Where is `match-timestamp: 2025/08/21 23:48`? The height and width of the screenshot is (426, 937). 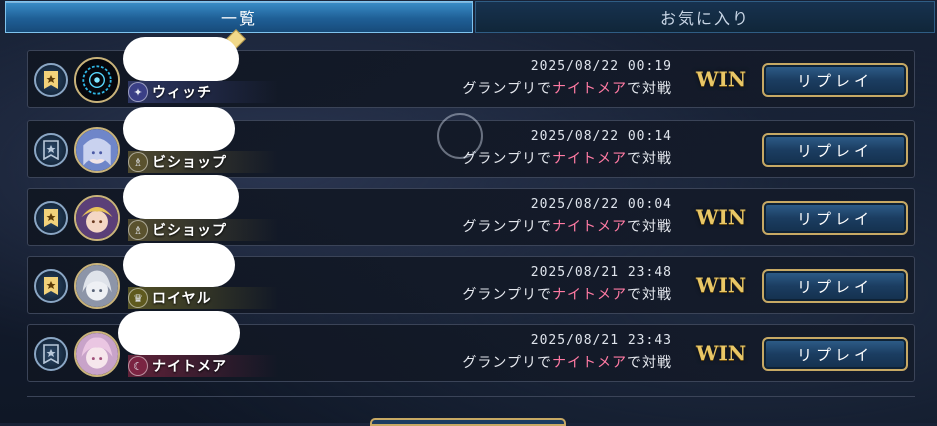
match-timestamp: 2025/08/21 23:48 is located at coordinates (601, 272).